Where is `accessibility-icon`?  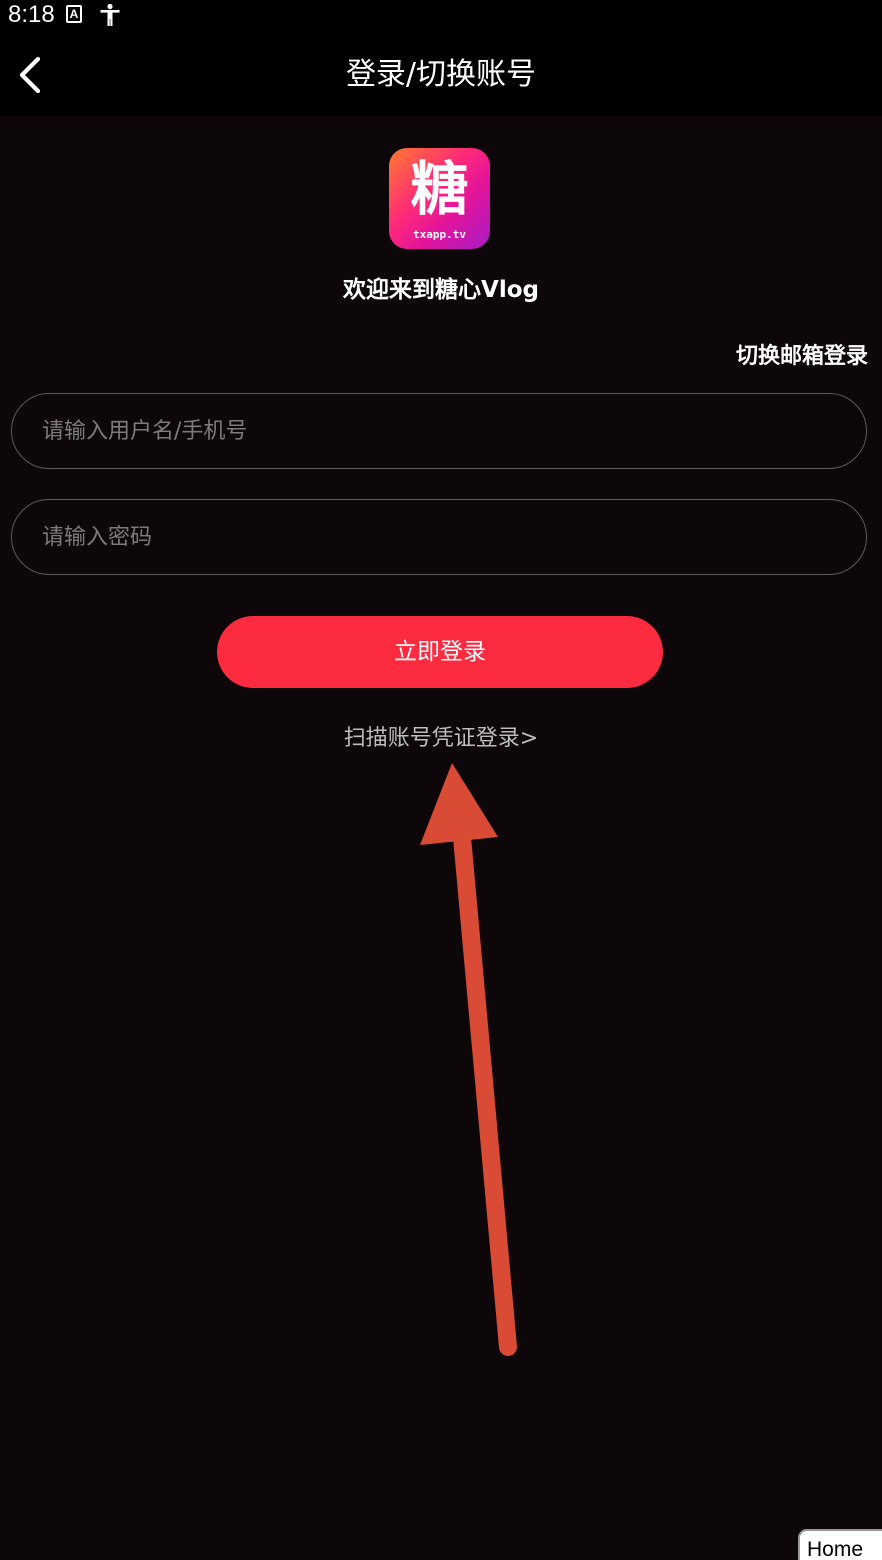
accessibility-icon is located at coordinates (110, 14).